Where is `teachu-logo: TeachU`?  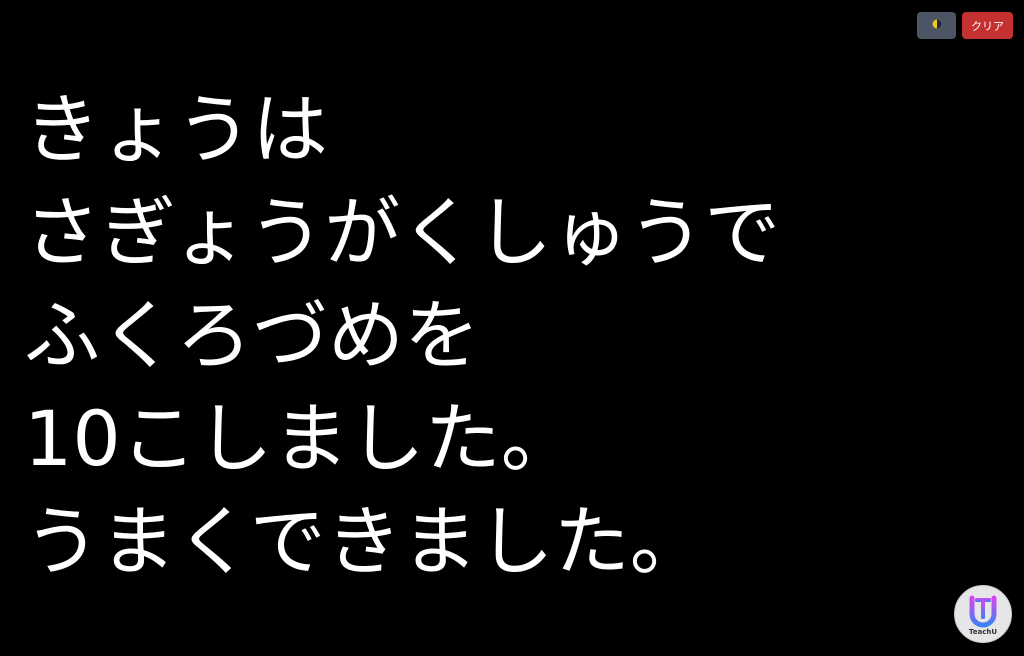
teachu-logo: TeachU is located at coordinates (983, 614).